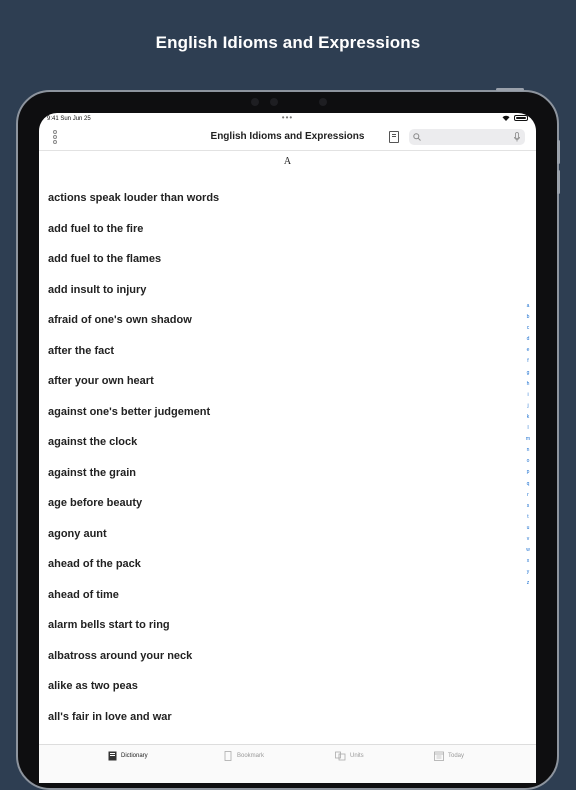 This screenshot has height=790, width=576. Describe the element at coordinates (528, 539) in the screenshot. I see `index-letter: v` at that location.